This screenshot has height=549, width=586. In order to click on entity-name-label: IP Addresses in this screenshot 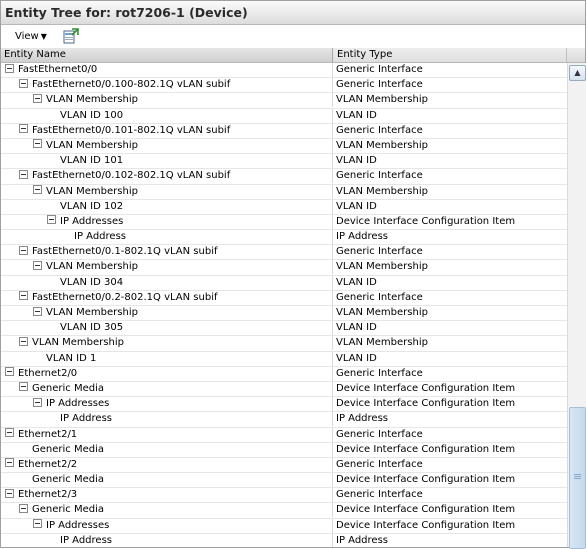, I will do `click(78, 525)`.